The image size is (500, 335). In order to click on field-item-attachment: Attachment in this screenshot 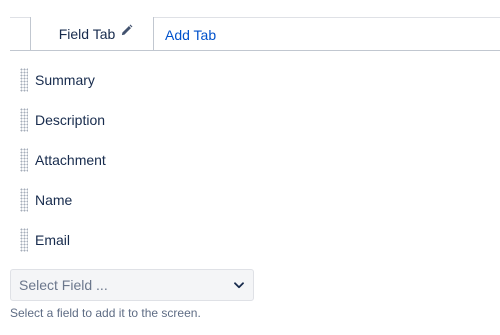, I will do `click(63, 160)`.